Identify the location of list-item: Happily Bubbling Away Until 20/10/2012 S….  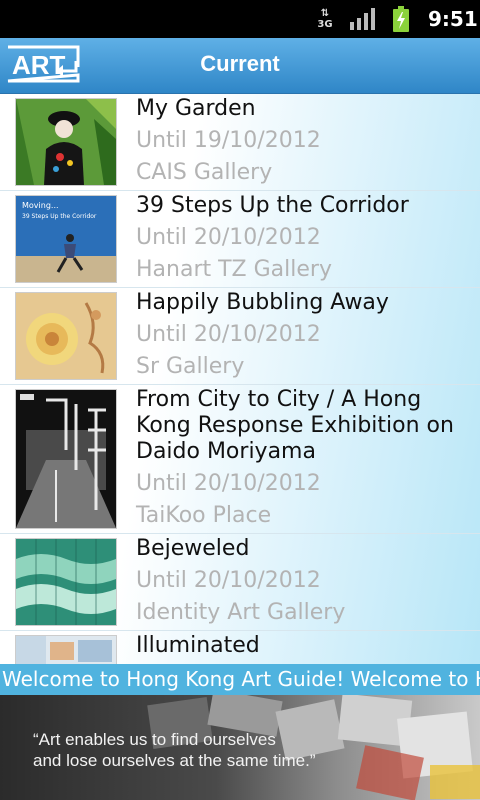
(240, 336).